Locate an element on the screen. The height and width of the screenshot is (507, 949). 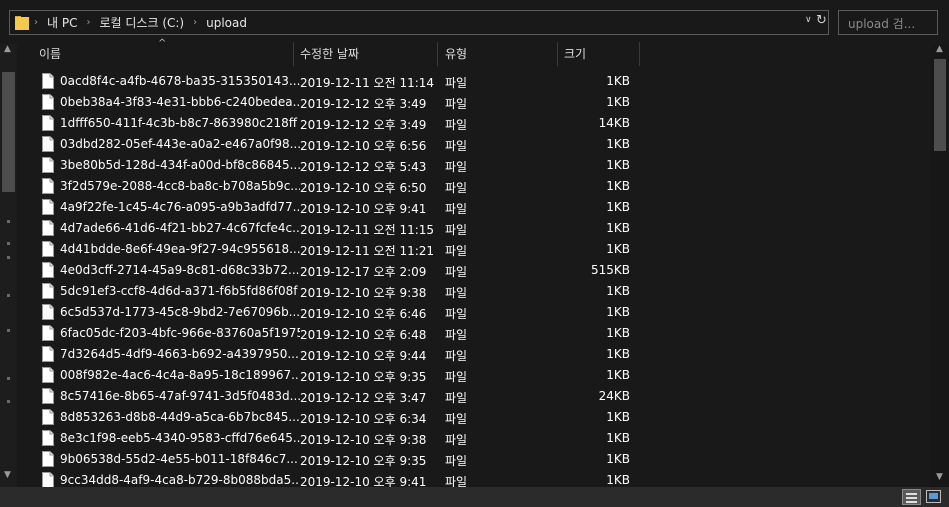
details-view-icon is located at coordinates (911, 497).